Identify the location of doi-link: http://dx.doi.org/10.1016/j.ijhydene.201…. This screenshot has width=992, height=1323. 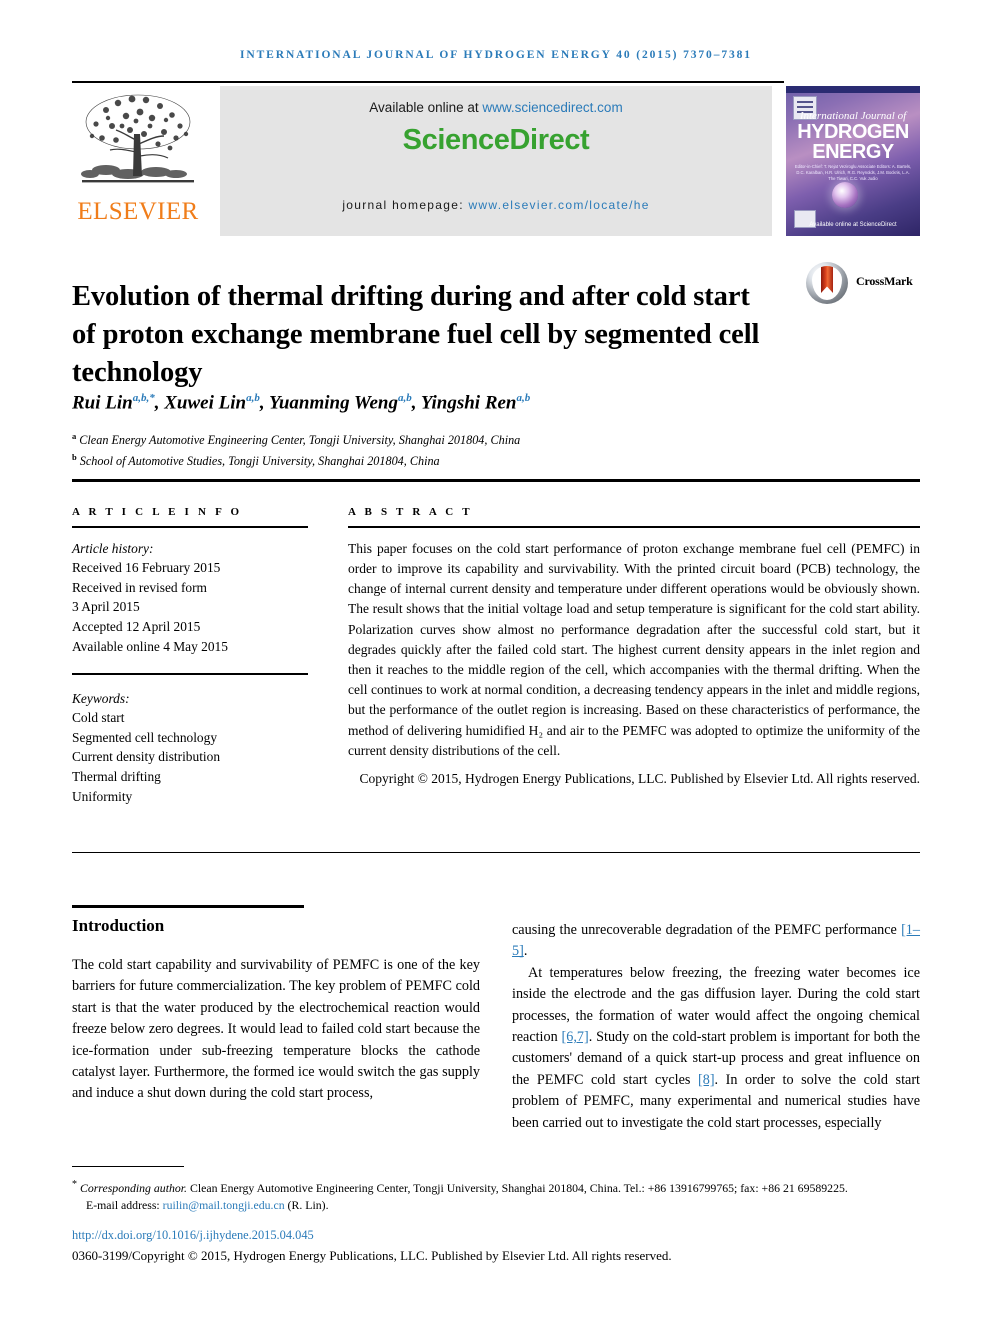
(193, 1235).